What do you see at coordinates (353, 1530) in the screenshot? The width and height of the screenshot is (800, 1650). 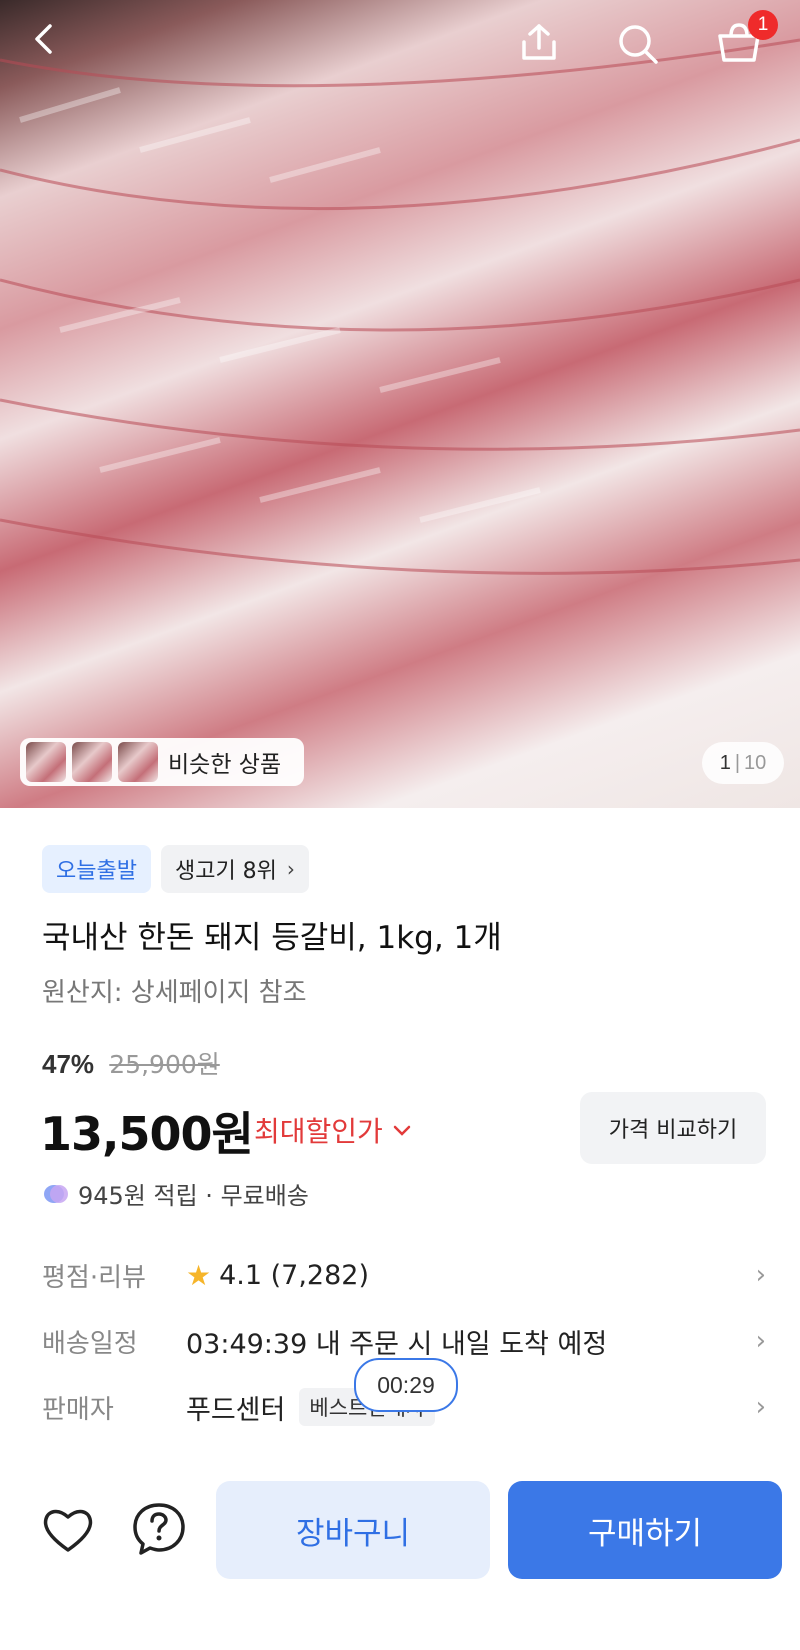 I see `add-to-cart-button: 장바구니` at bounding box center [353, 1530].